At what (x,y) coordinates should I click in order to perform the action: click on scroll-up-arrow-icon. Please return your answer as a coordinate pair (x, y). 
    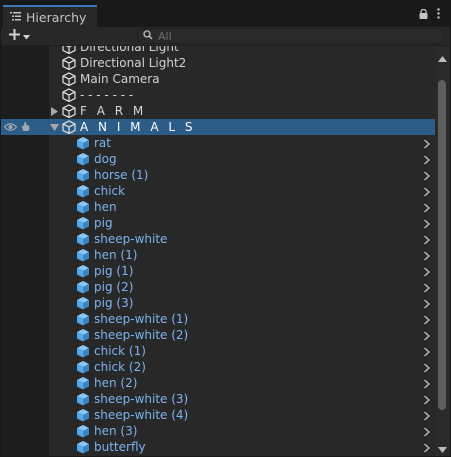
    Looking at the image, I should click on (442, 57).